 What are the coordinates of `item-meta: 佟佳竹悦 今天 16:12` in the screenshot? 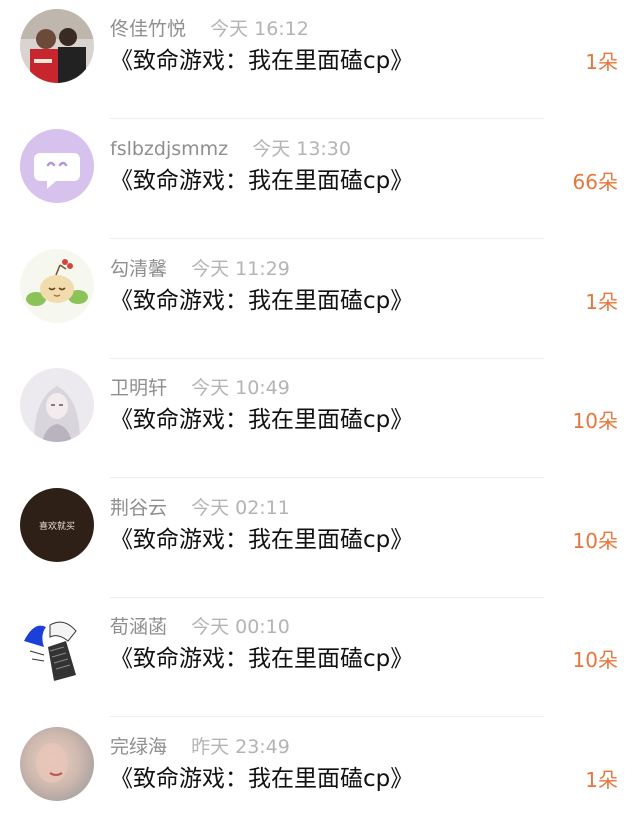 It's located at (209, 29).